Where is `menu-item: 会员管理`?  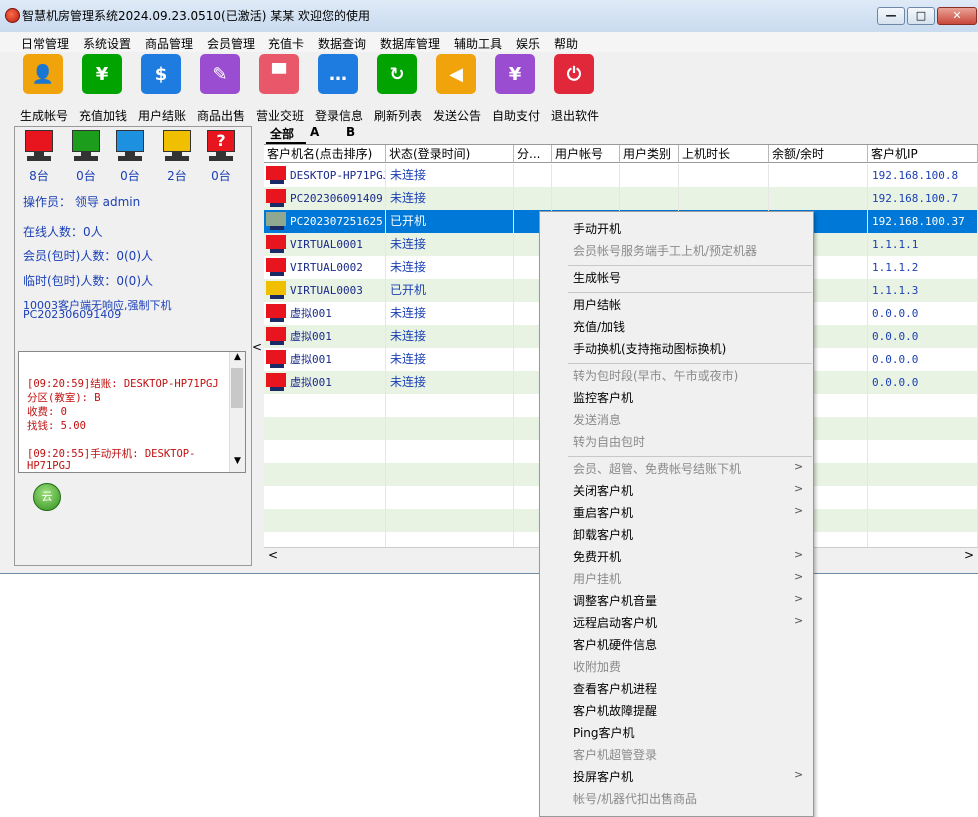 menu-item: 会员管理 is located at coordinates (231, 43).